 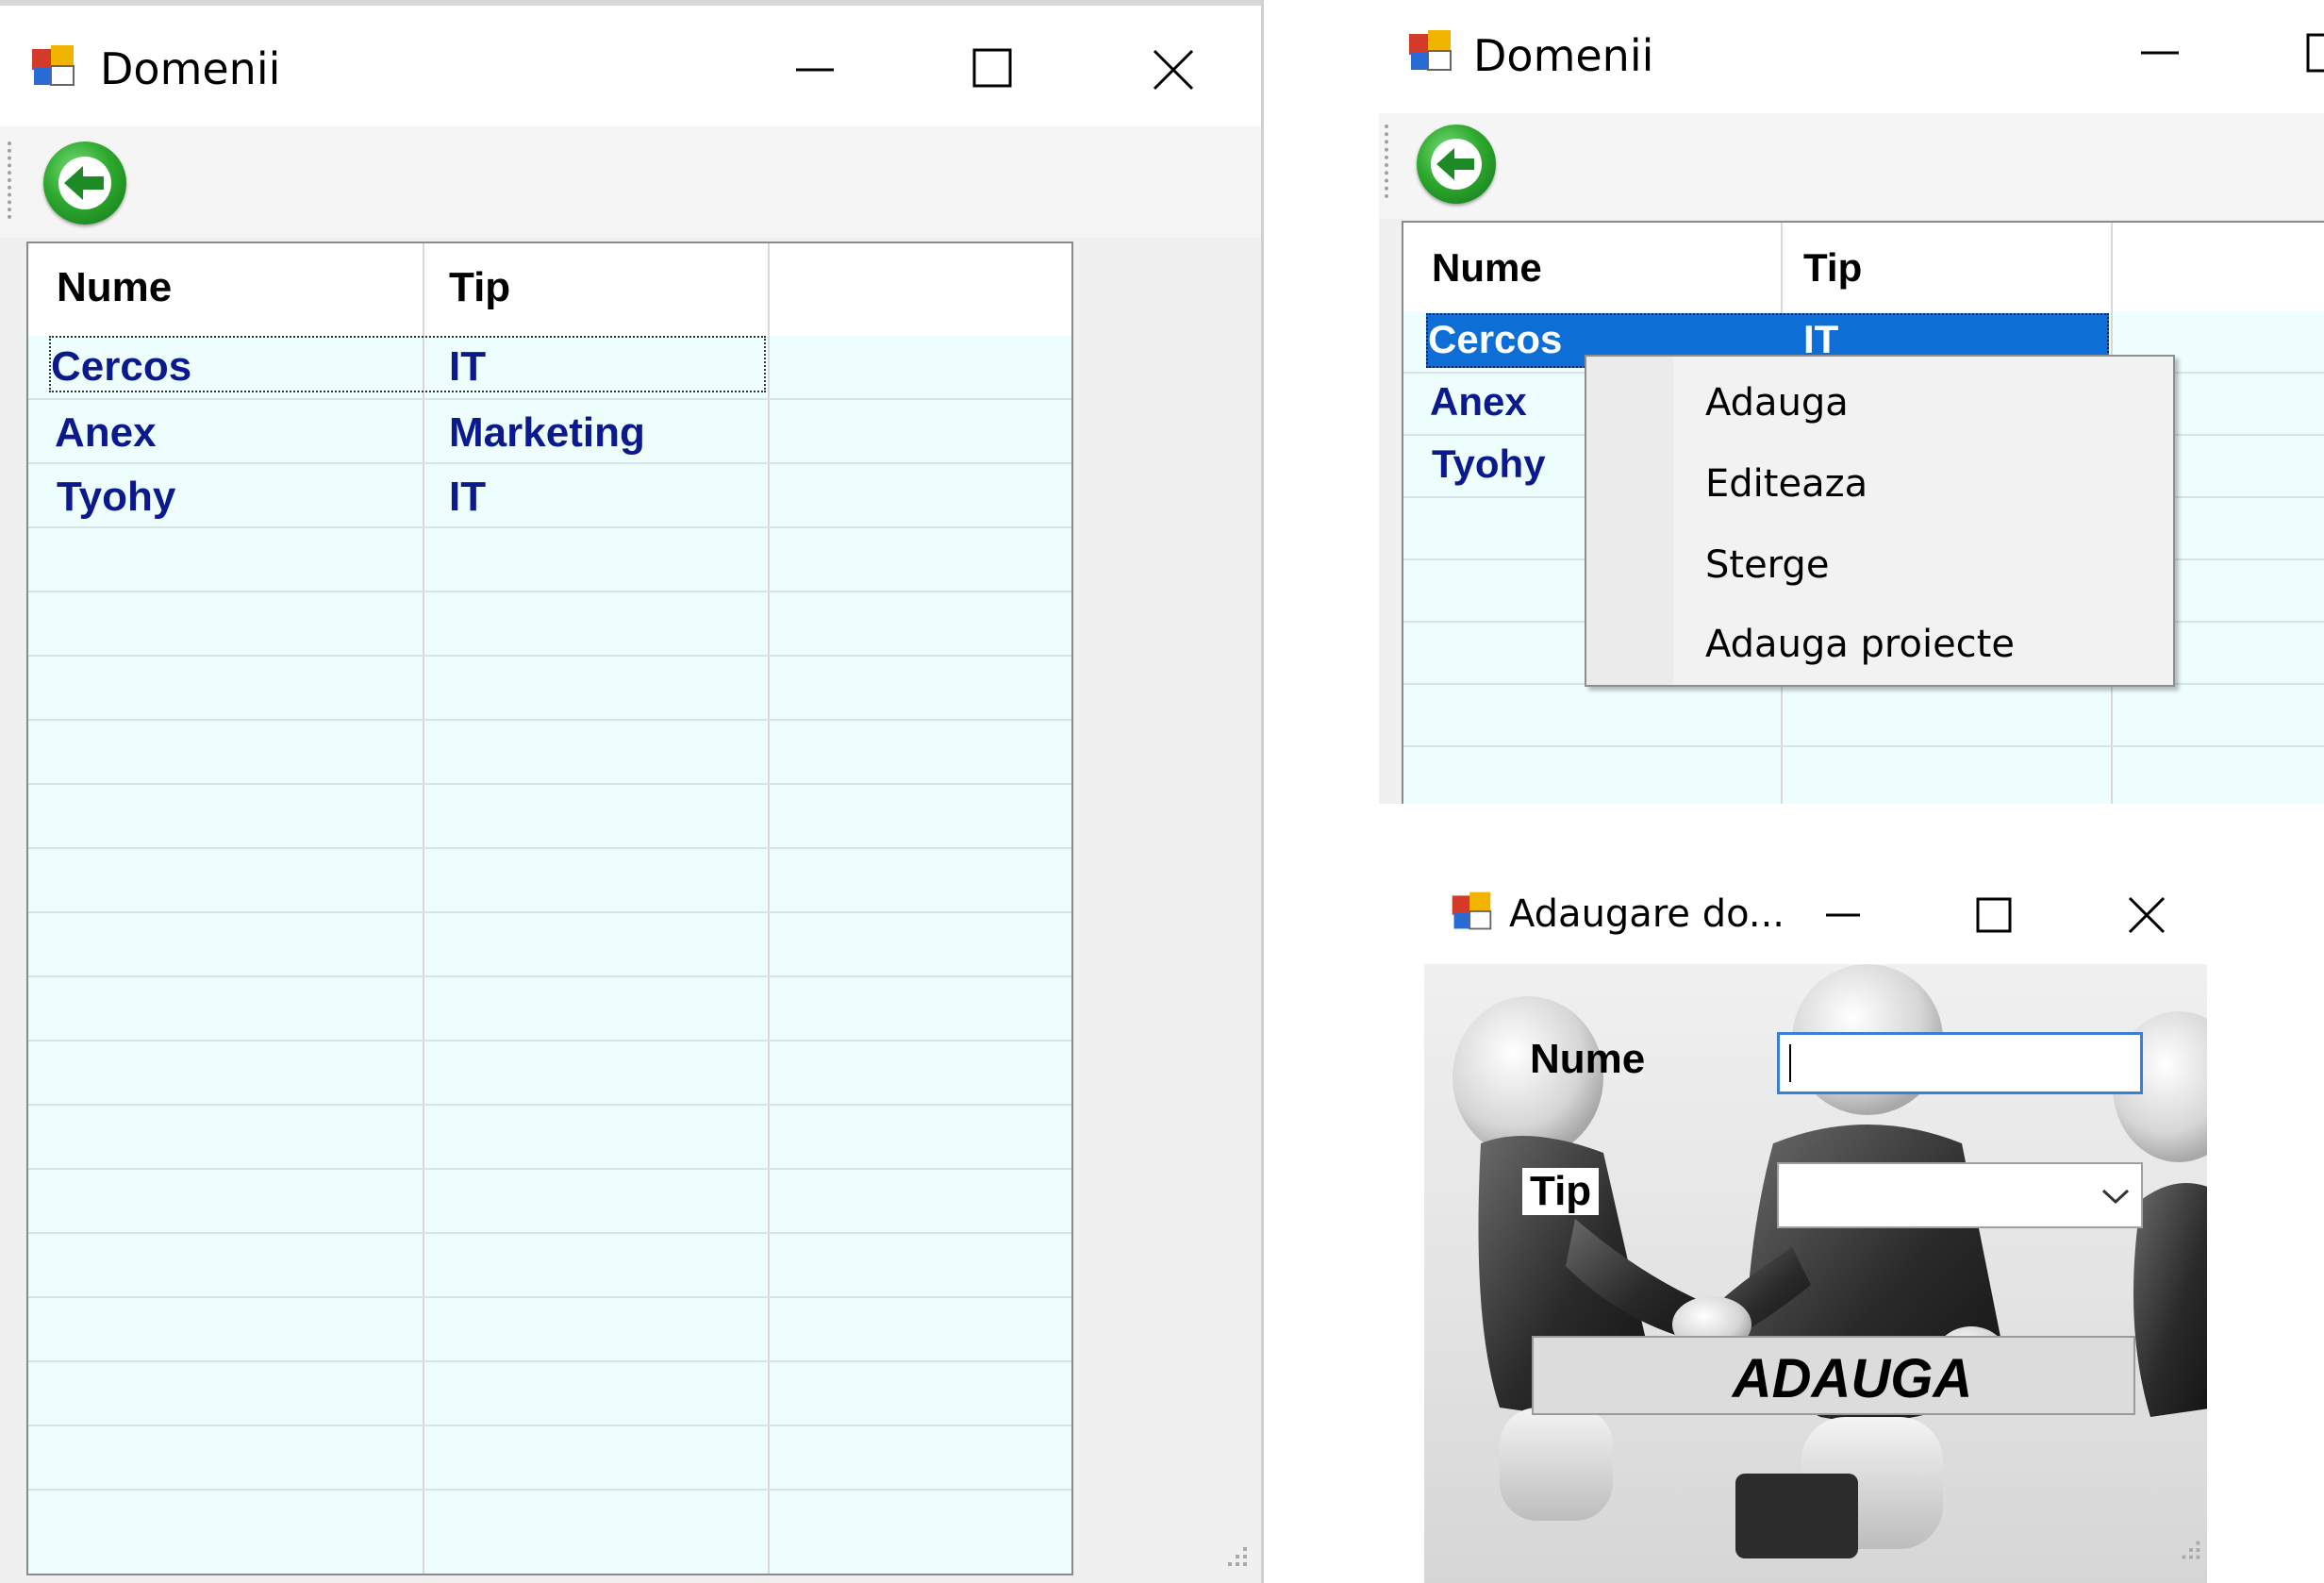 I want to click on menu-item-editeaza: Editeaza, so click(x=1923, y=484).